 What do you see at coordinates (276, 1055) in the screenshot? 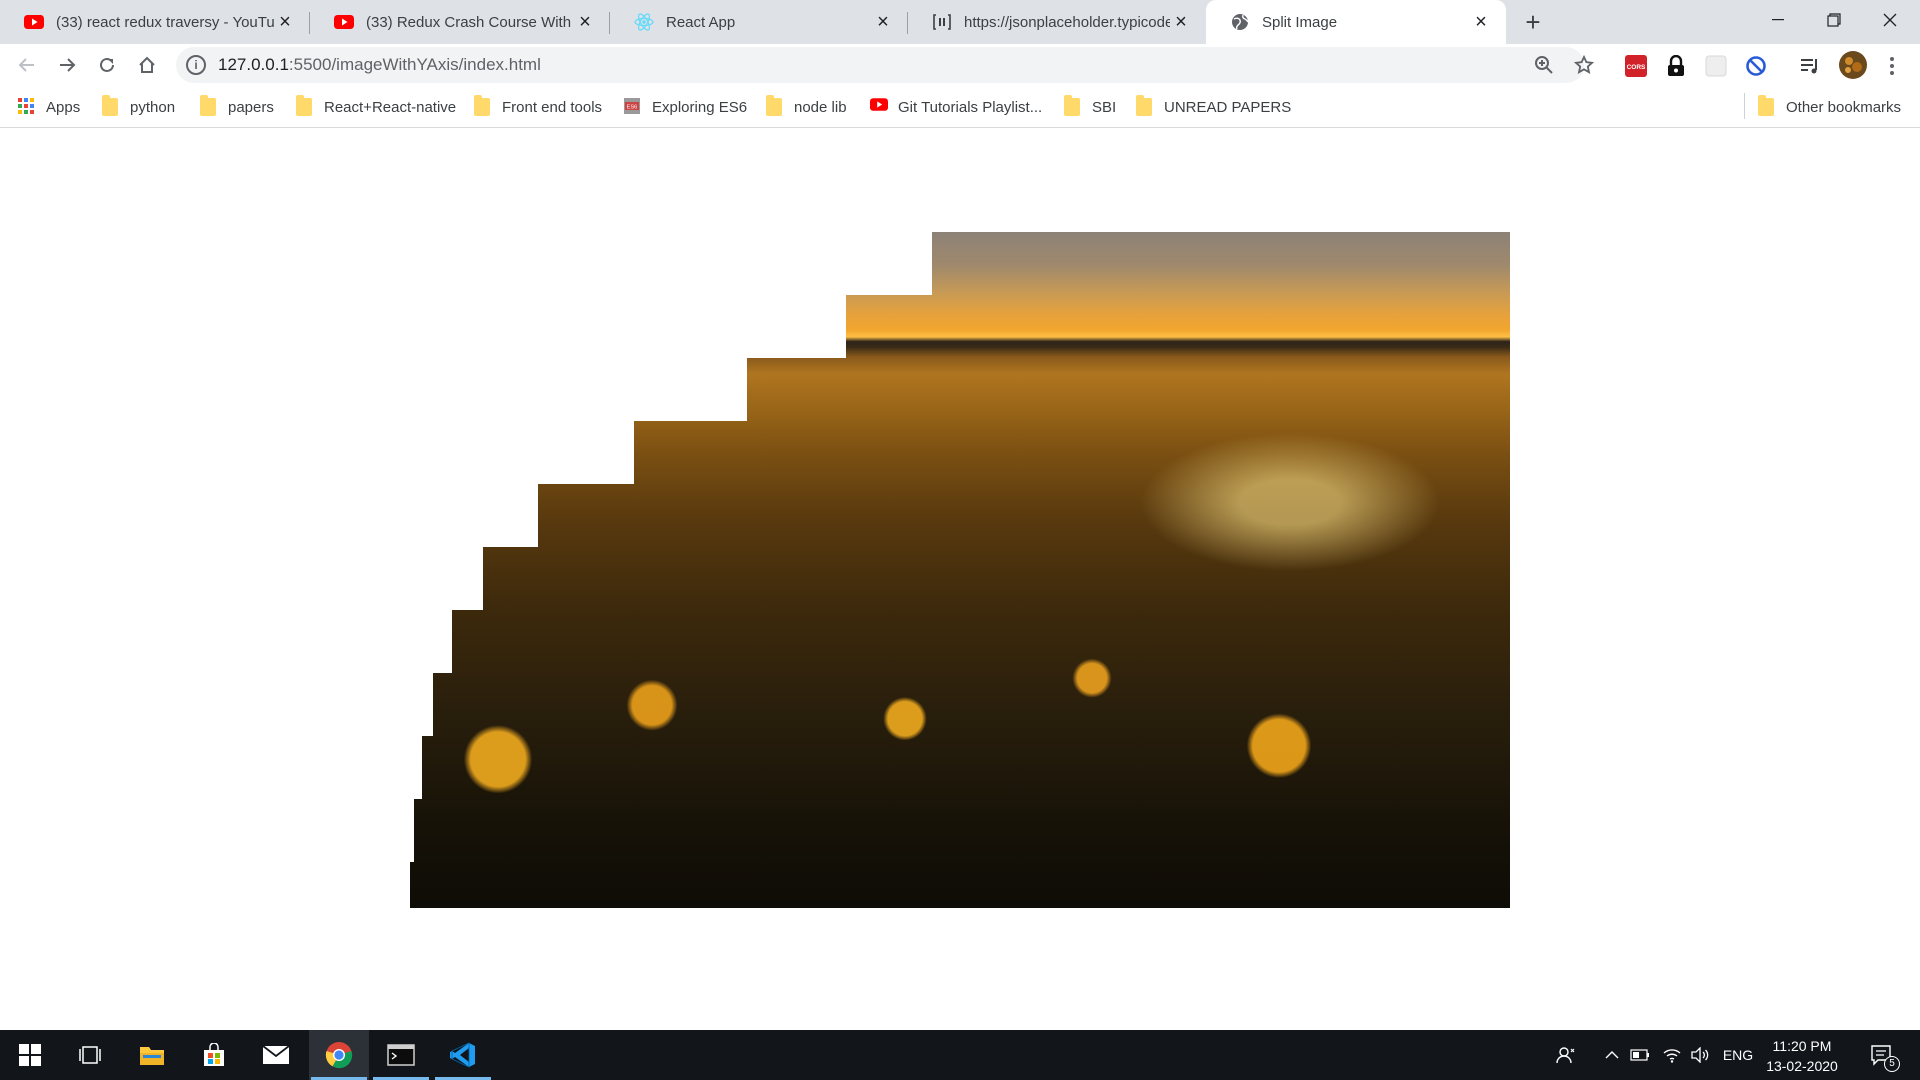
I see `mail-icon` at bounding box center [276, 1055].